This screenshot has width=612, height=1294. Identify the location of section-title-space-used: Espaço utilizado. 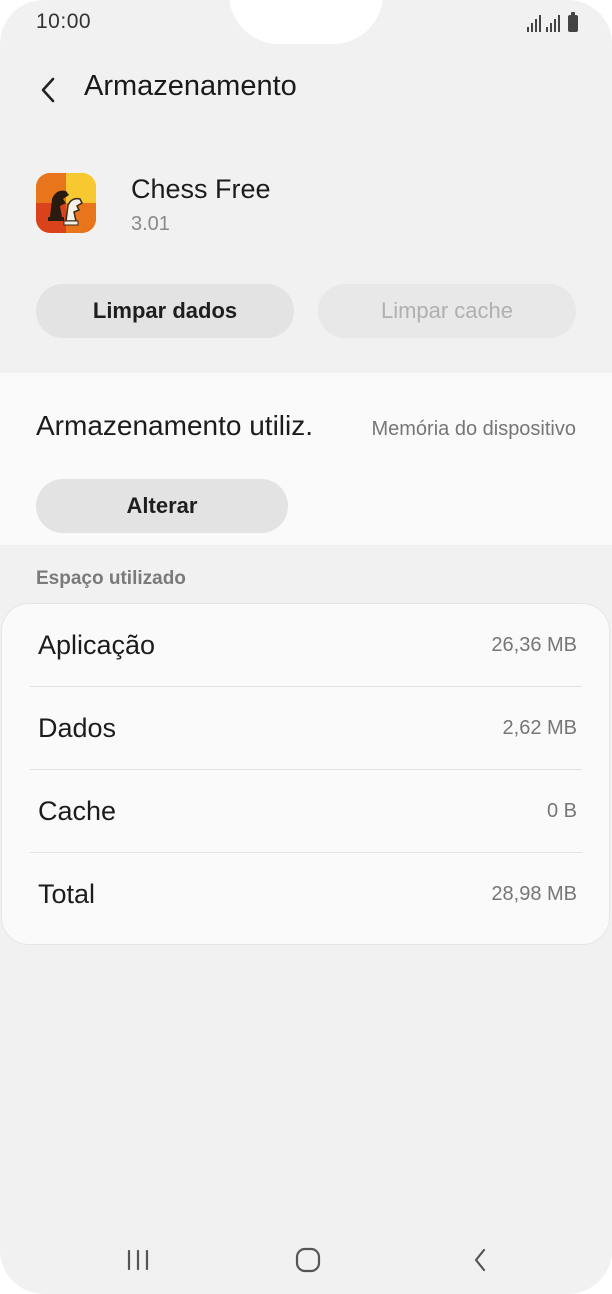
(111, 578).